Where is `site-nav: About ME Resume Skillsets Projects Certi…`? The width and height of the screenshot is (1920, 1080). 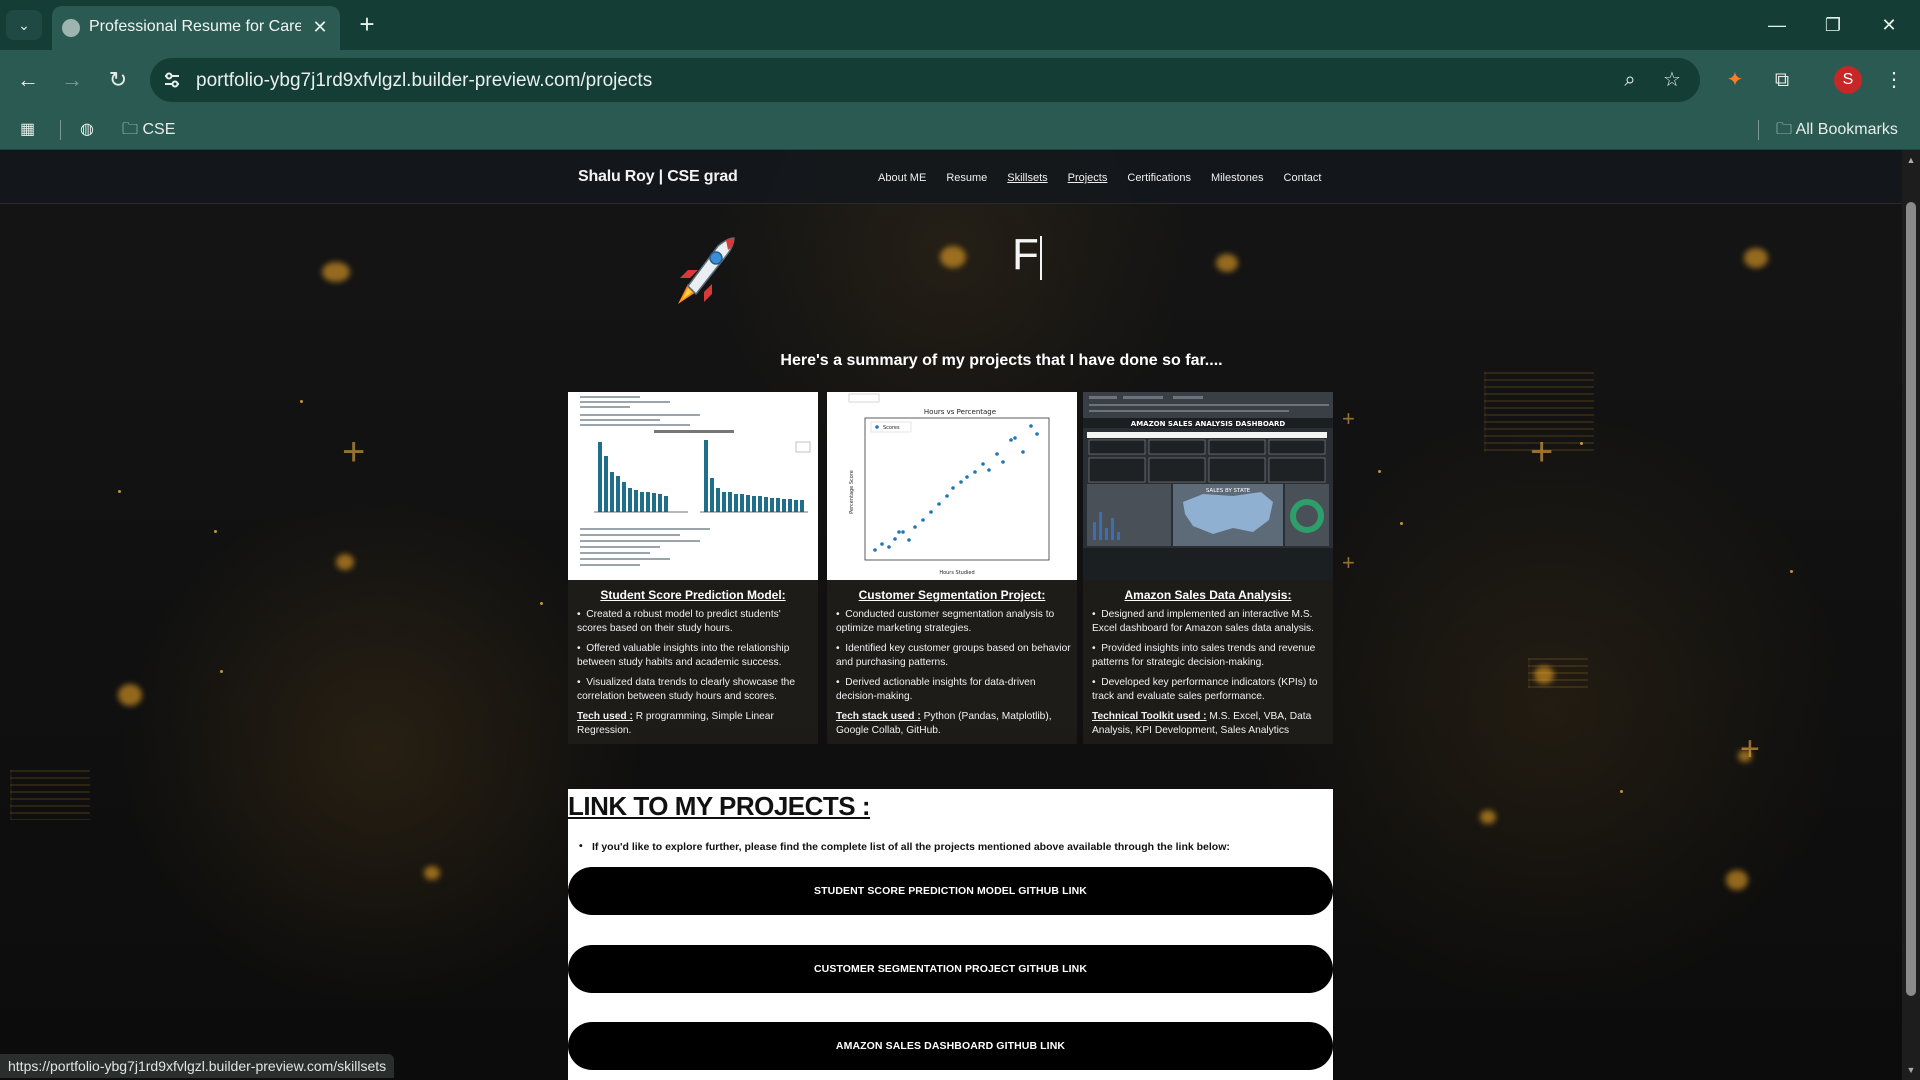 site-nav: About ME Resume Skillsets Projects Certi… is located at coordinates (1109, 178).